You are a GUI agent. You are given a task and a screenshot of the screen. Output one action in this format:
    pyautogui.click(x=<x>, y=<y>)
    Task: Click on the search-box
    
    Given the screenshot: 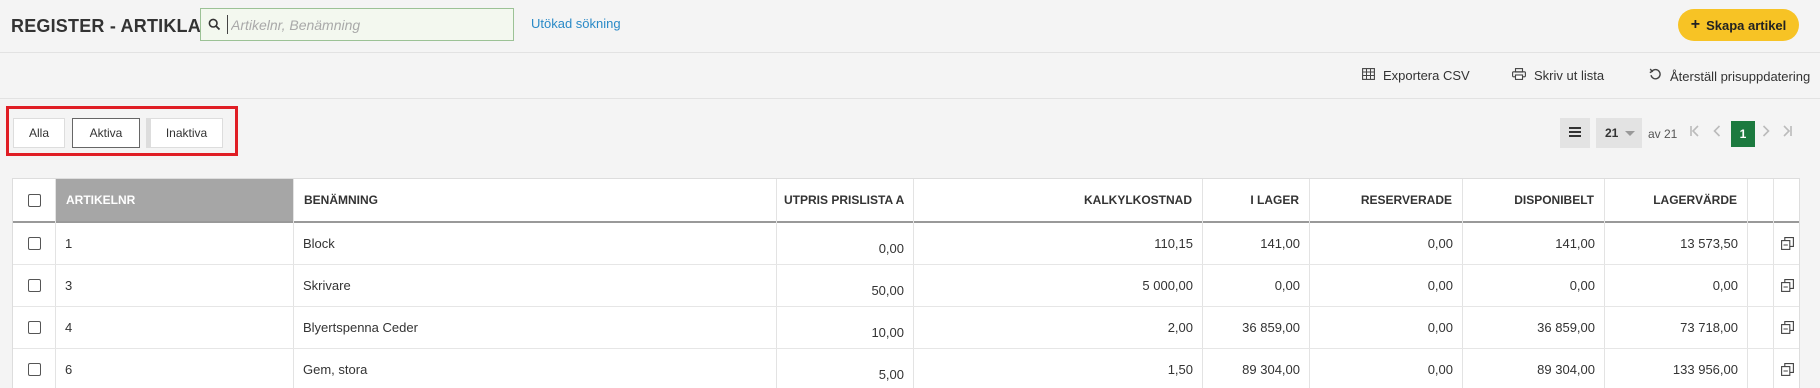 What is the action you would take?
    pyautogui.click(x=357, y=24)
    